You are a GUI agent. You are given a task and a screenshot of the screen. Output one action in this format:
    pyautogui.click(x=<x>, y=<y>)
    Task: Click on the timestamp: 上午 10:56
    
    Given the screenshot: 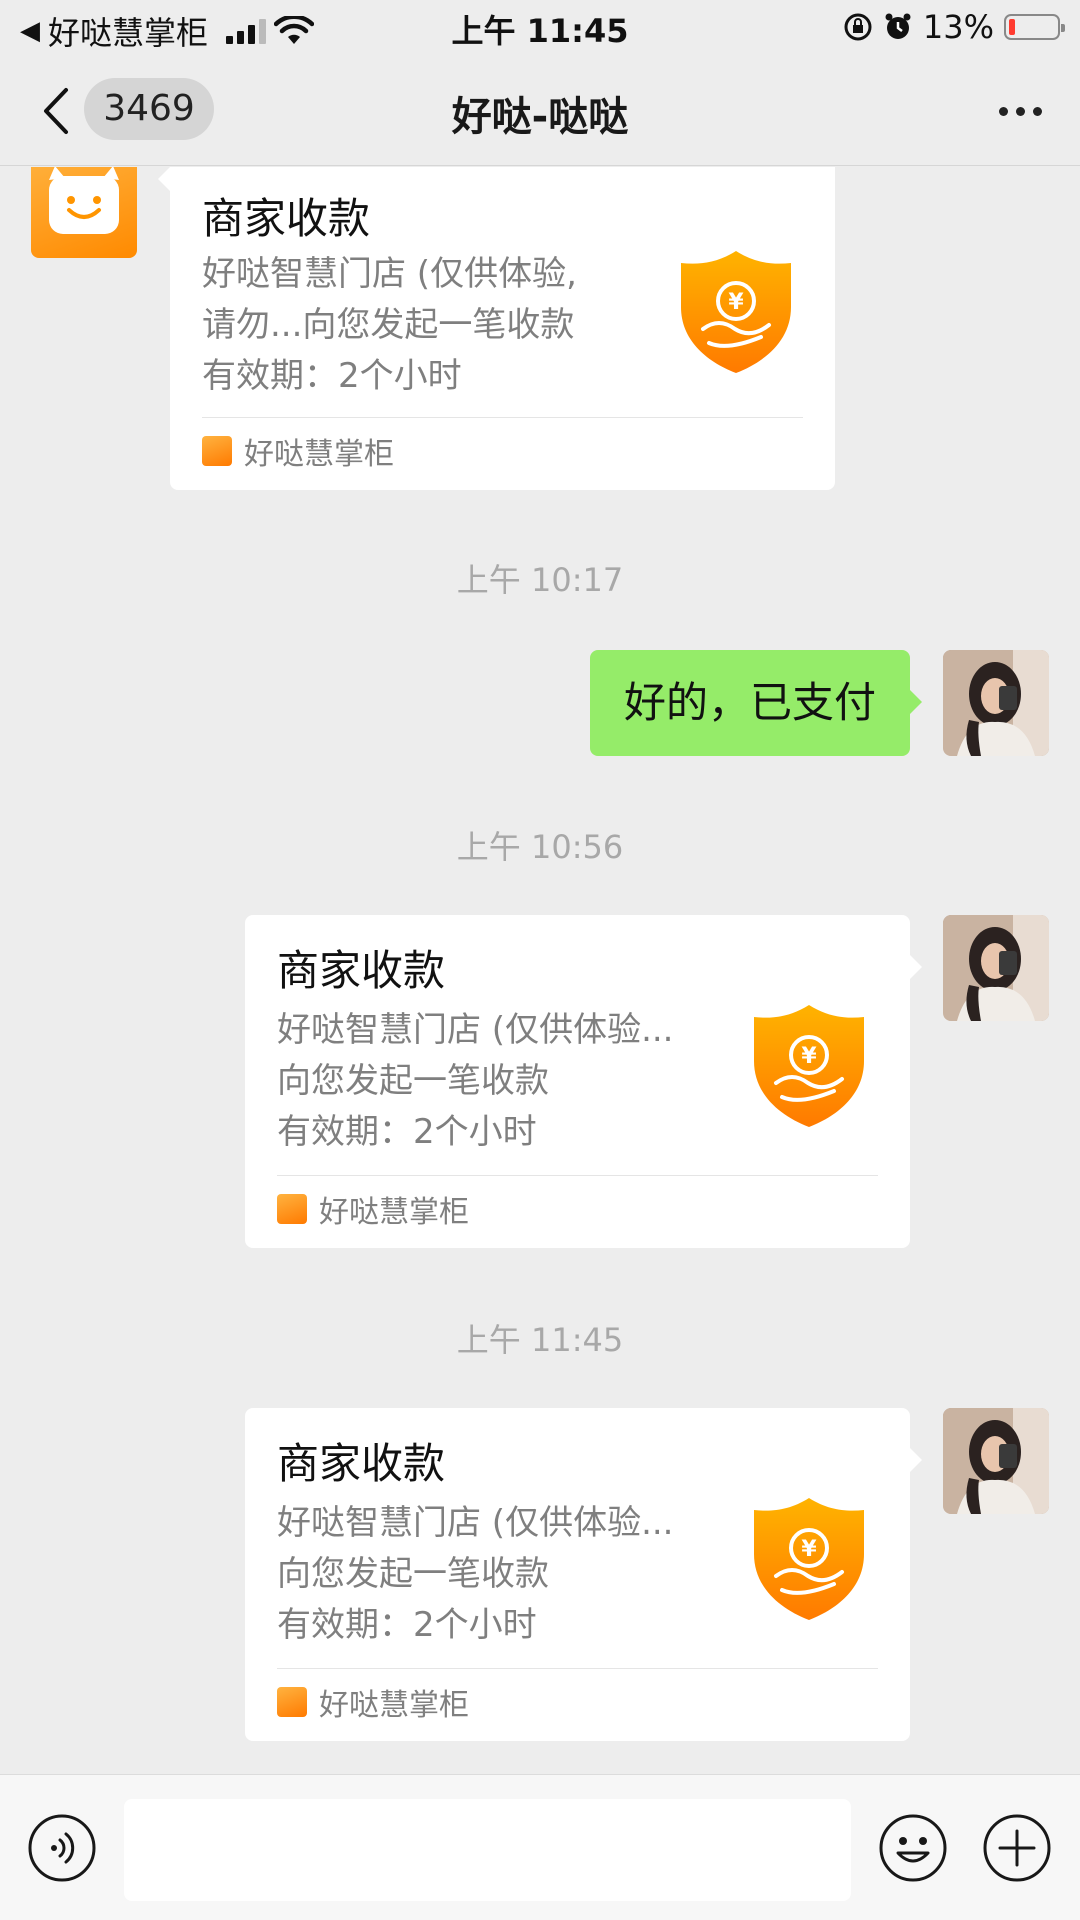 What is the action you would take?
    pyautogui.click(x=540, y=847)
    